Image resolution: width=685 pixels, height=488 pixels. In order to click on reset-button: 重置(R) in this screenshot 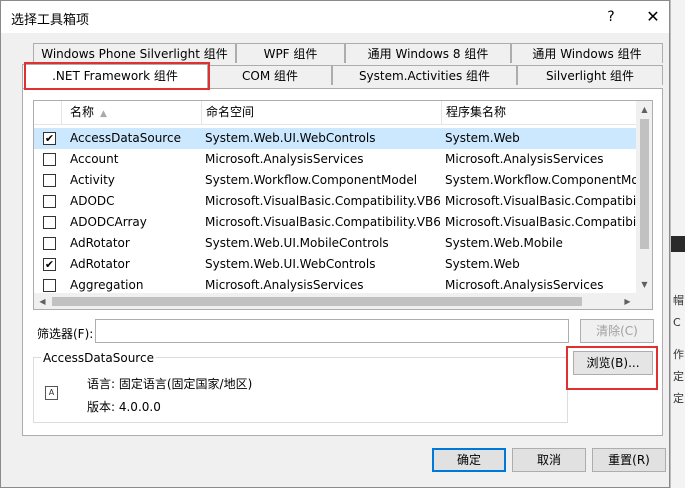, I will do `click(629, 460)`.